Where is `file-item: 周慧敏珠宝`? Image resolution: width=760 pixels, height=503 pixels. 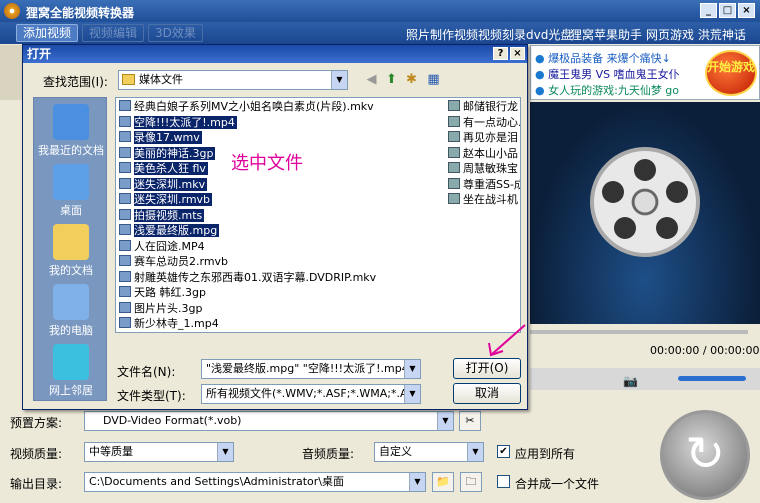 file-item: 周慧敏珠宝 is located at coordinates (483, 169).